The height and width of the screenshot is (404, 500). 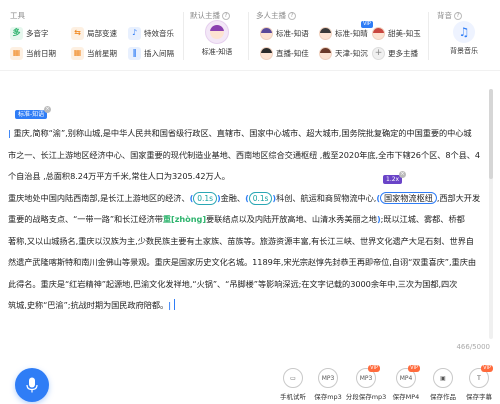 I want to click on tool-pause-button: ‖ 插入间隔, so click(x=151, y=53).